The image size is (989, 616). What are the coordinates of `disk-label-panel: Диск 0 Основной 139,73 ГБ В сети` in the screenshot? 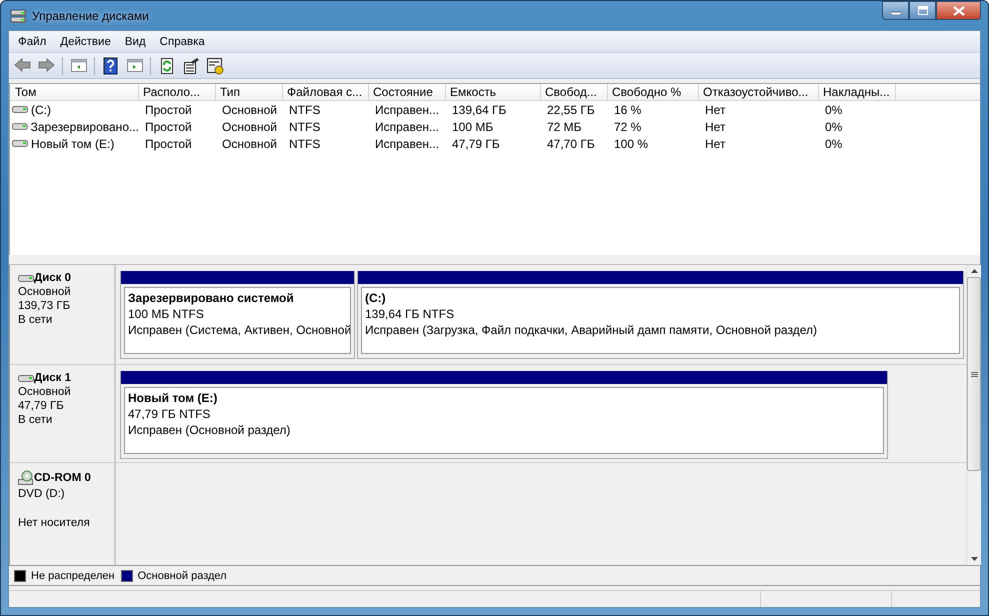 It's located at (63, 314).